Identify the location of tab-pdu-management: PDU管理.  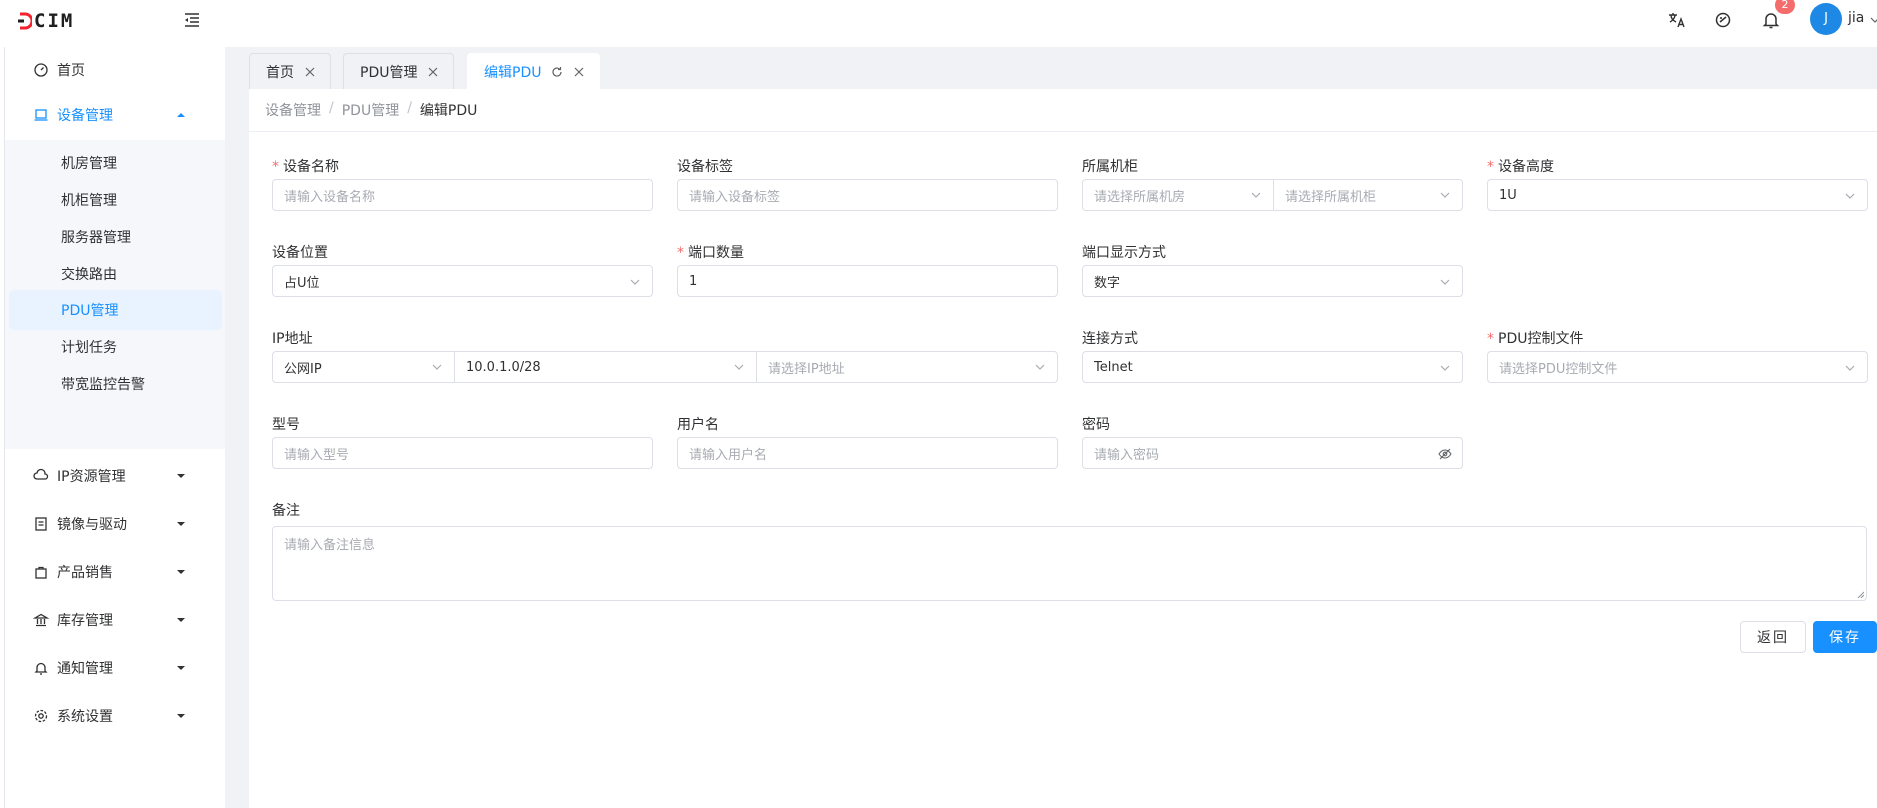
(399, 71).